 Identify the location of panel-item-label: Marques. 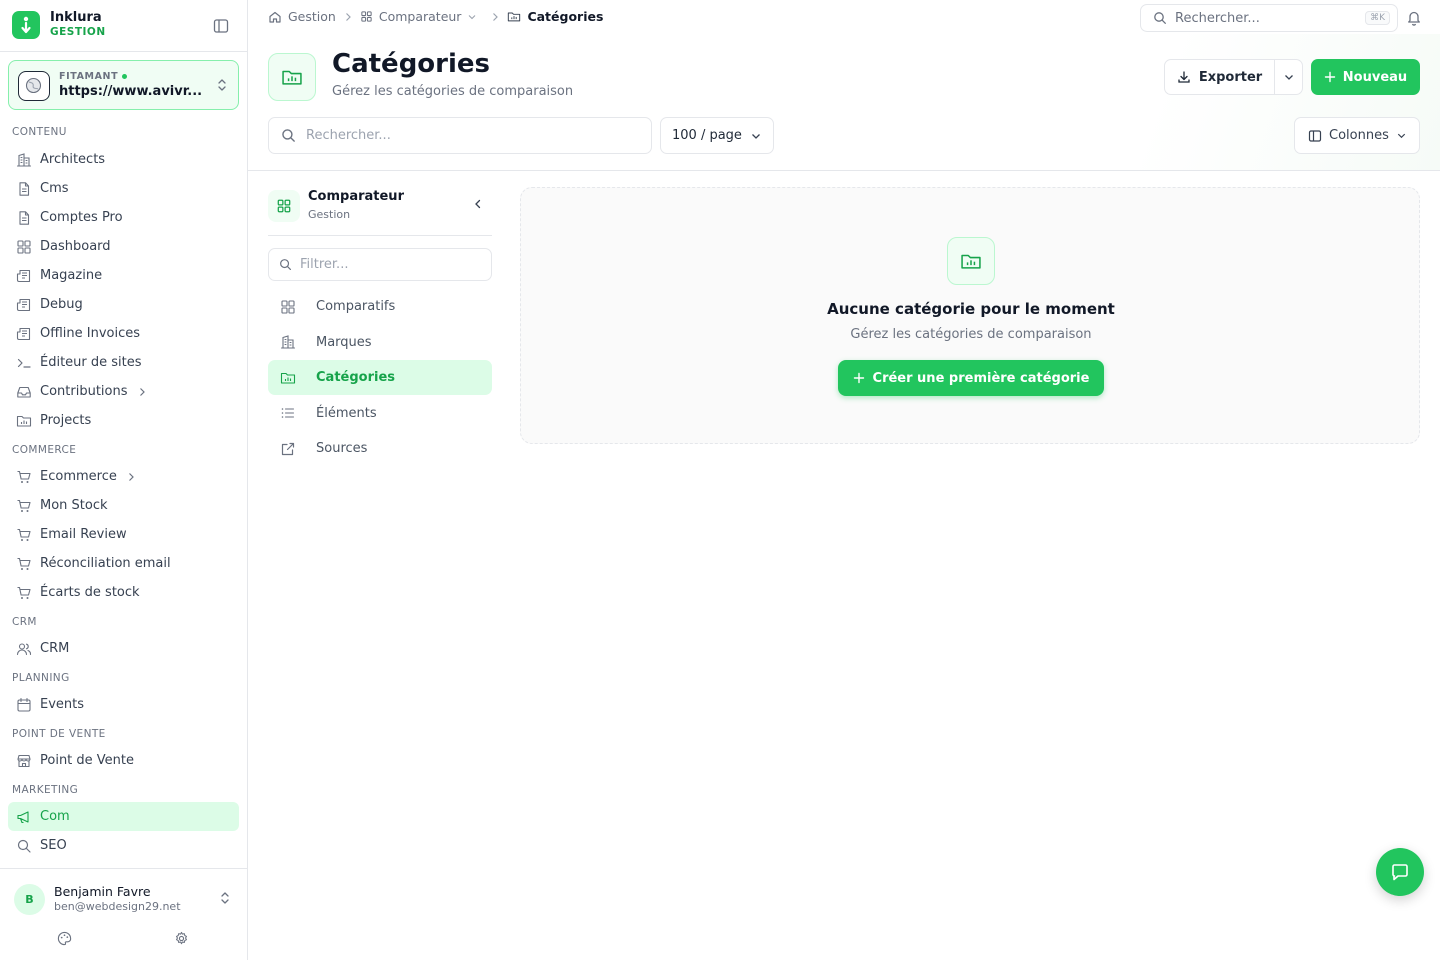
(344, 342).